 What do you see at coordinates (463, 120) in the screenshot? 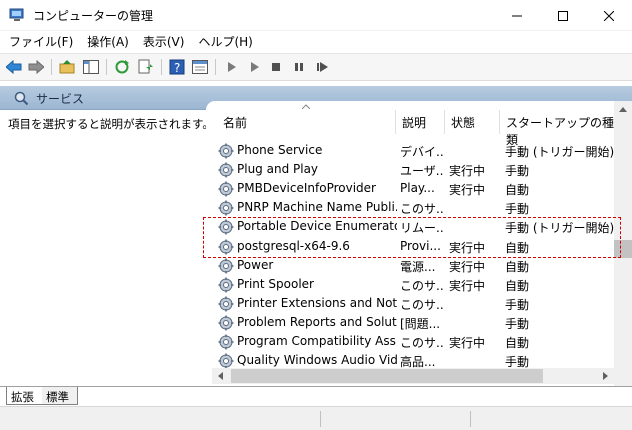
I see `column-header-state: 状態` at bounding box center [463, 120].